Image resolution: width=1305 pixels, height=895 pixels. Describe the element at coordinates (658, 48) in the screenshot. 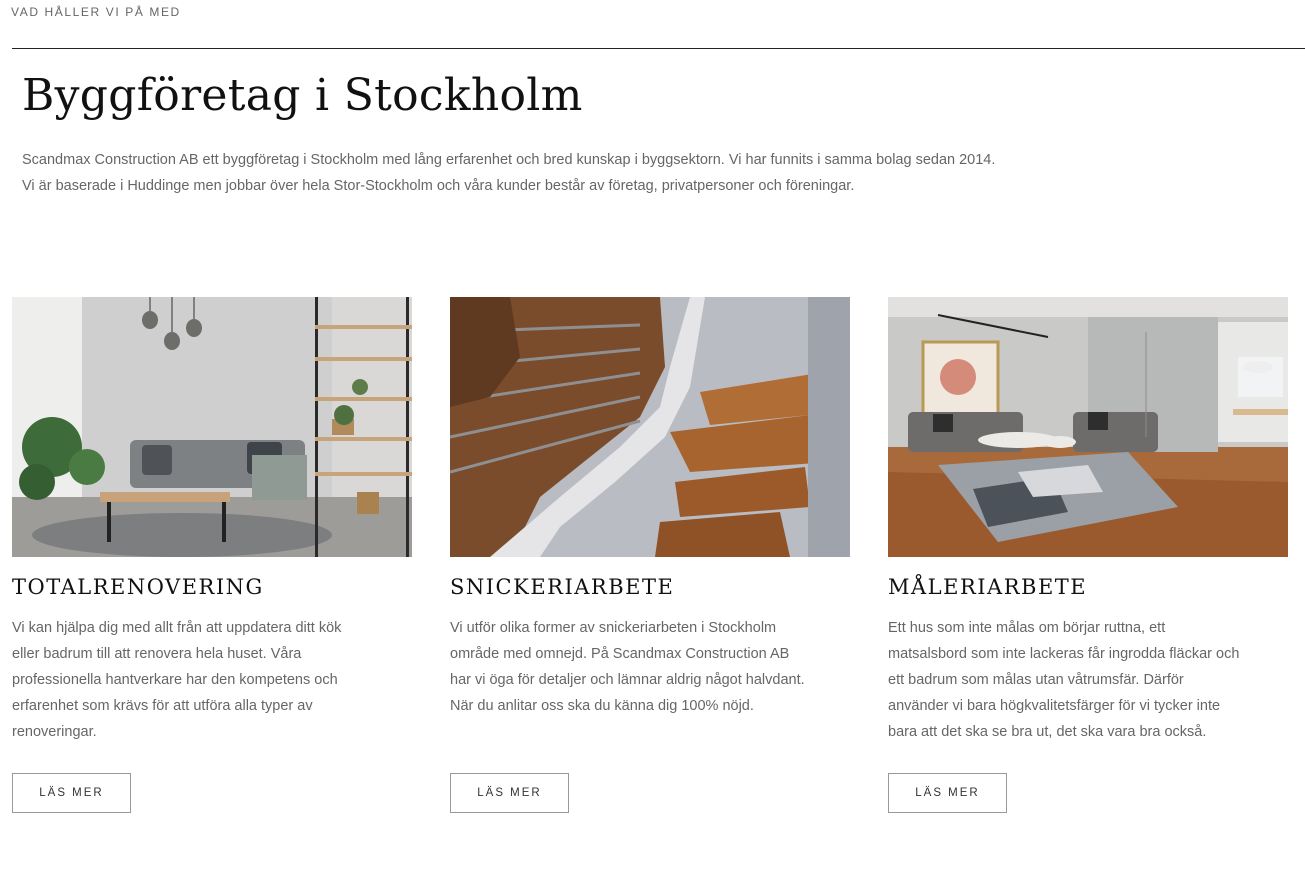

I see `divider` at that location.